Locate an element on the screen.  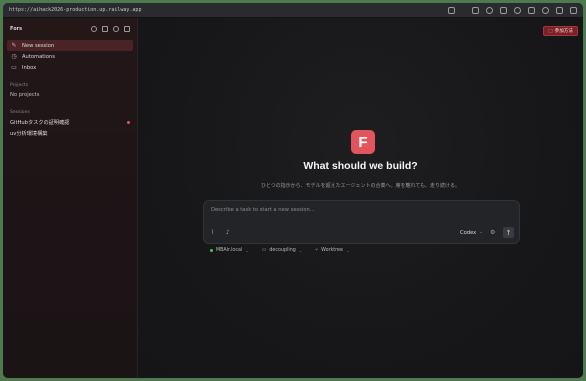
shield-icon is located at coordinates (531, 10).